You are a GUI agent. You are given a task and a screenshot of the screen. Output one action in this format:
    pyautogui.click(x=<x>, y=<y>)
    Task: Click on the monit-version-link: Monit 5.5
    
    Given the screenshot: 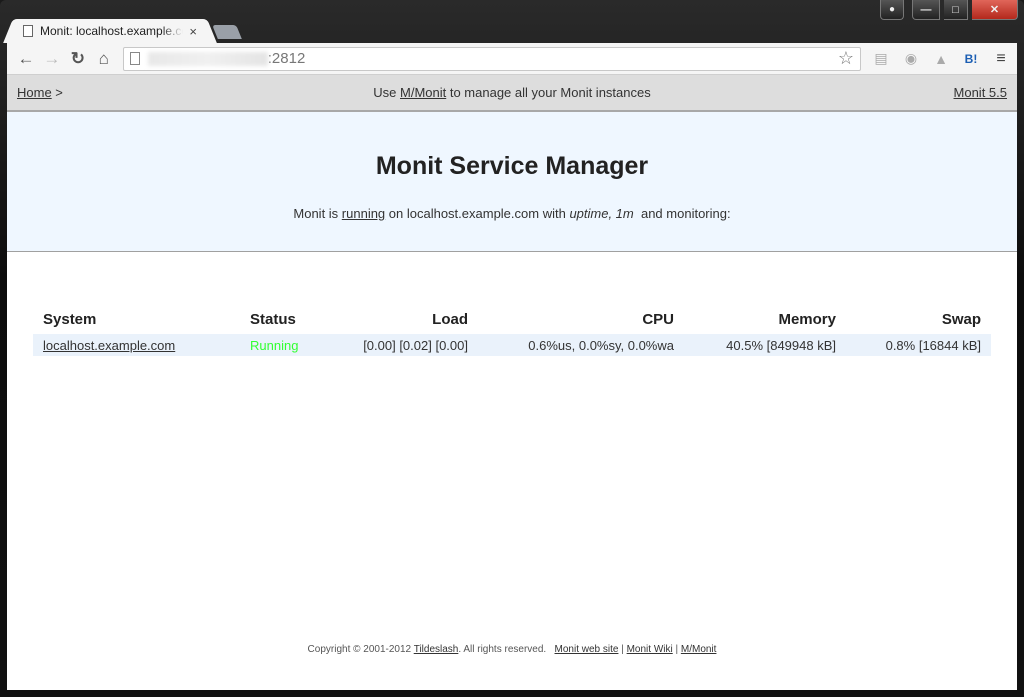 What is the action you would take?
    pyautogui.click(x=980, y=92)
    